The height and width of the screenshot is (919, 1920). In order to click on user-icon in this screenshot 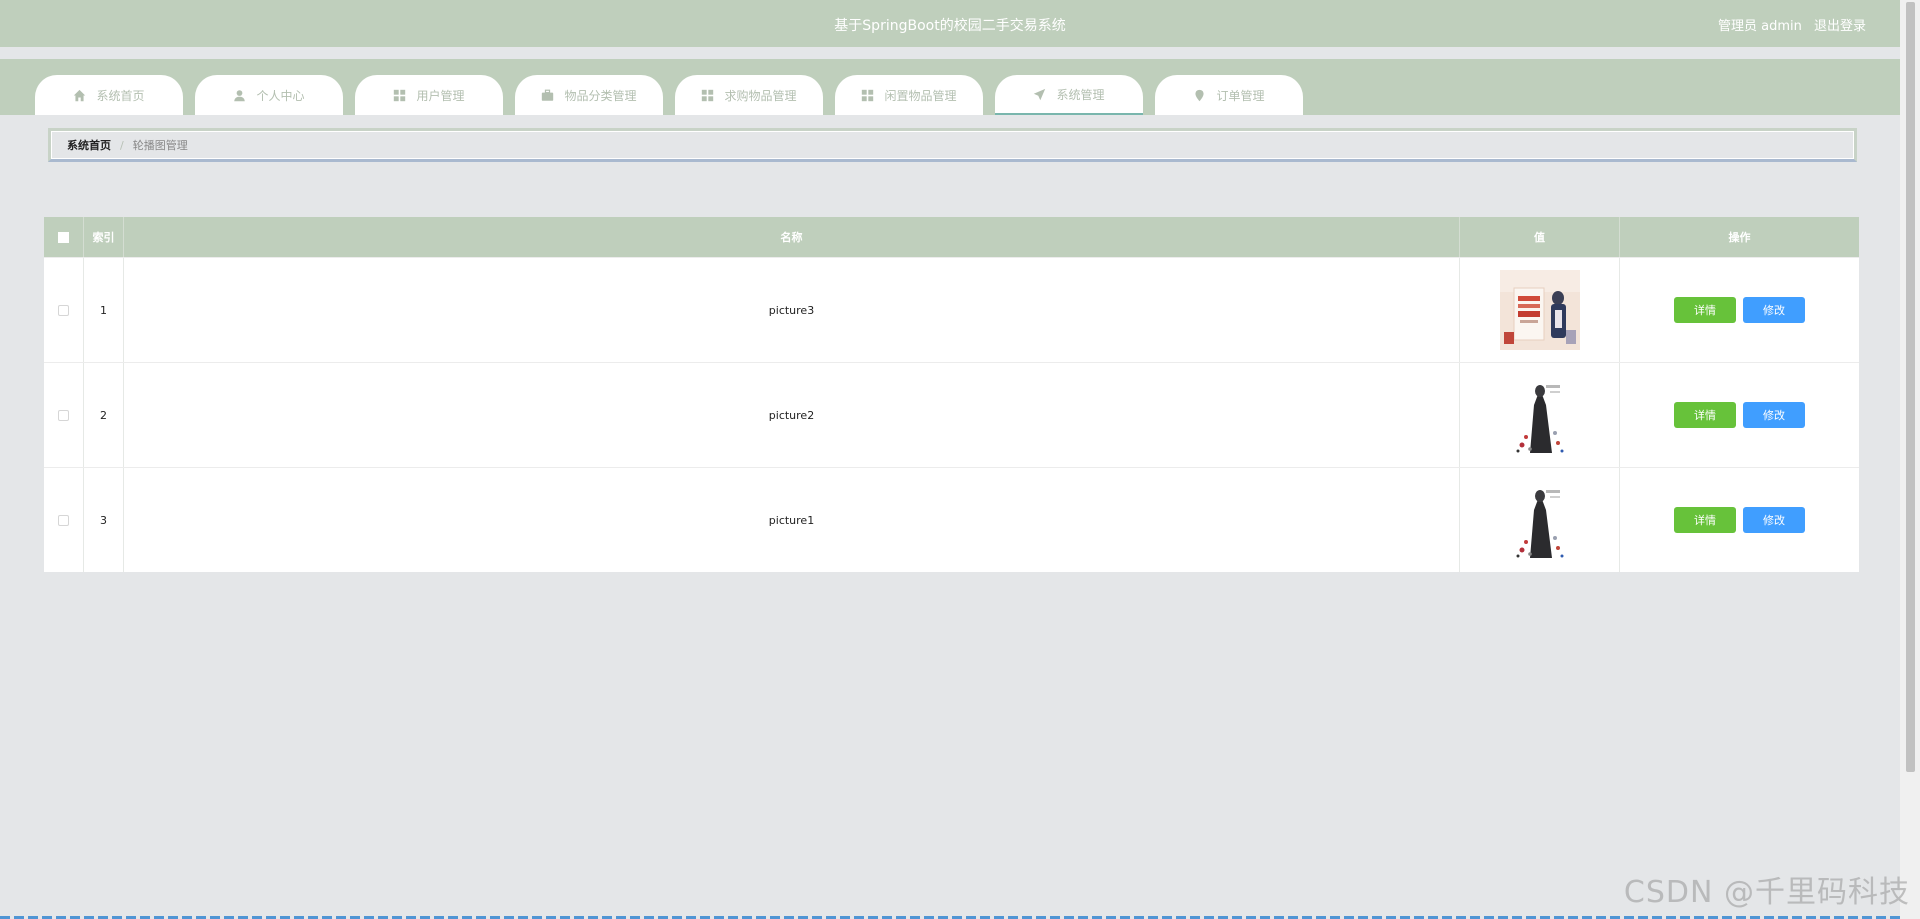, I will do `click(239, 95)`.